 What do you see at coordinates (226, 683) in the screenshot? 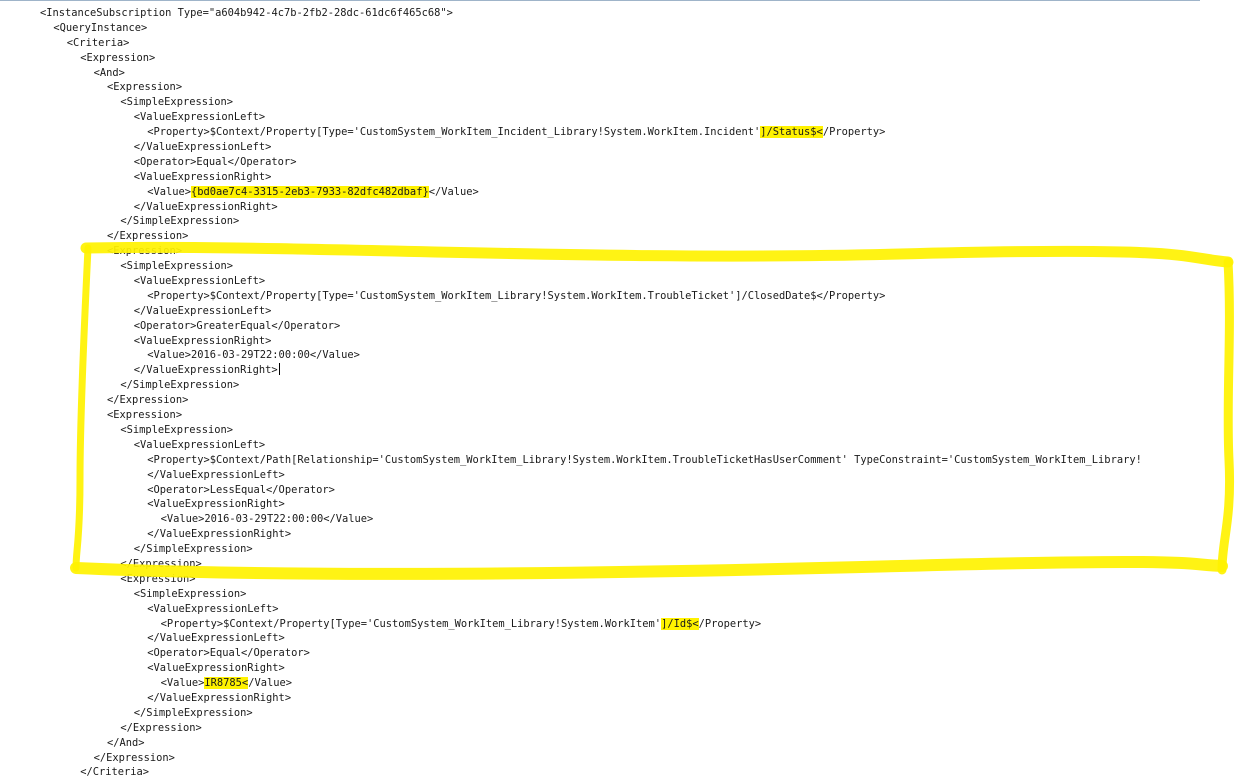
I see `highlighted-text: IR8785<` at bounding box center [226, 683].